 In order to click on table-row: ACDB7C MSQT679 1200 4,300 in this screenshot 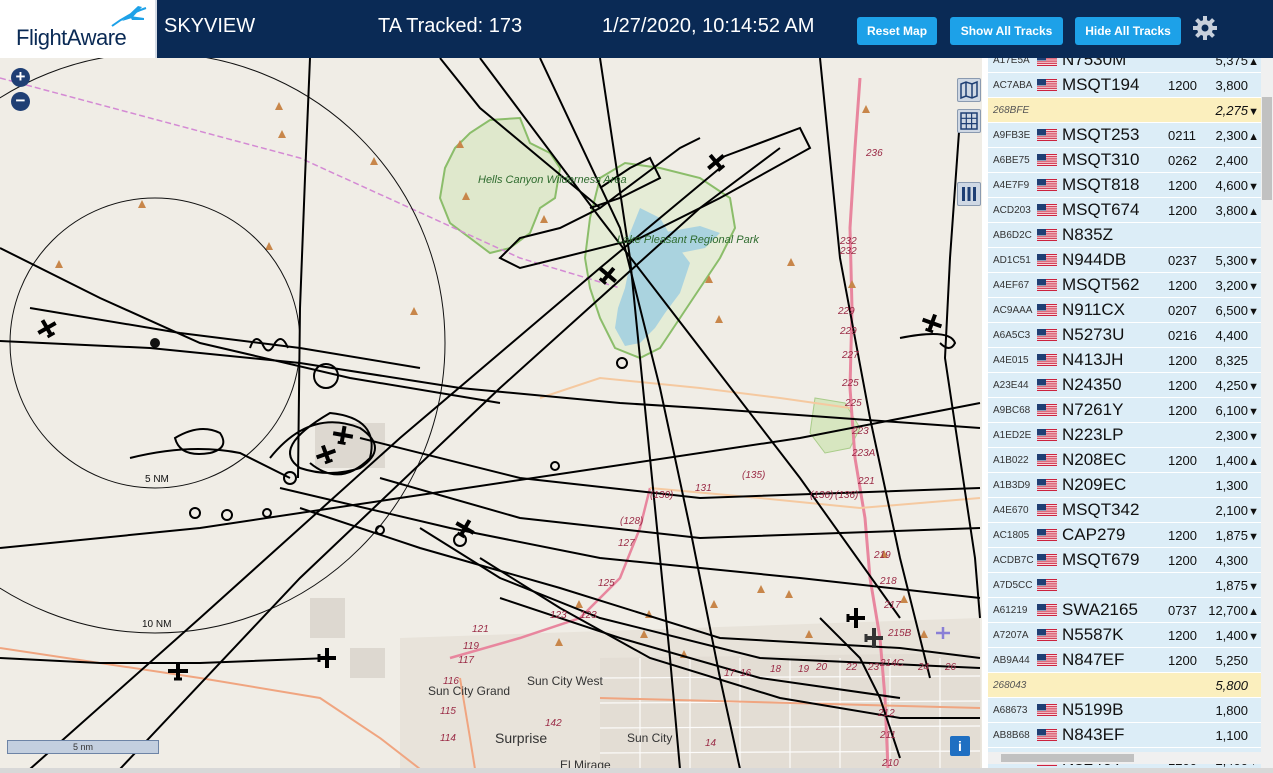, I will do `click(1124, 560)`.